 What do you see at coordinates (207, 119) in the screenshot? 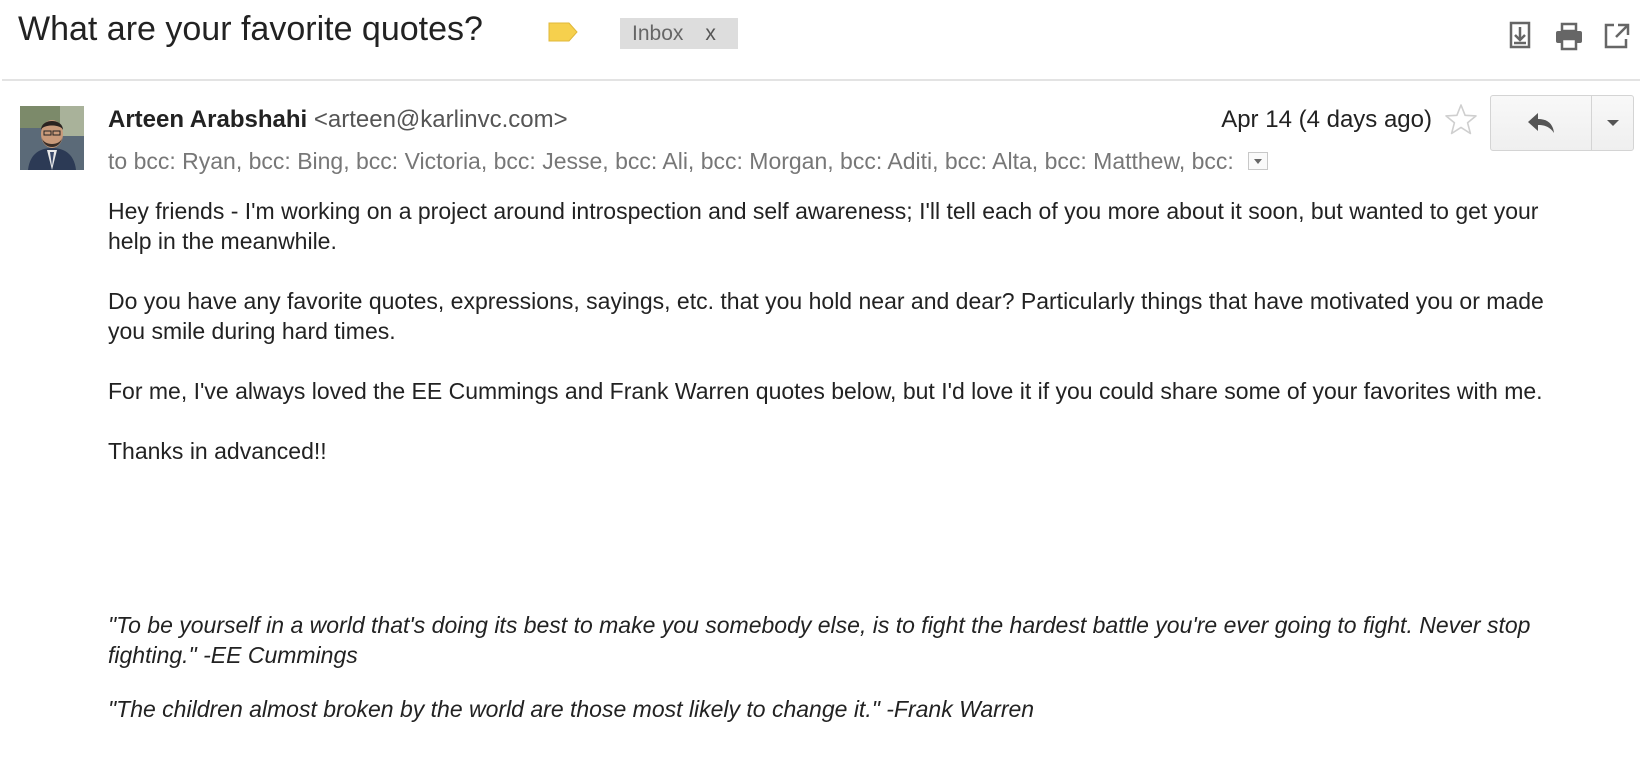
I see `sender-name: Arteen Arabshahi` at bounding box center [207, 119].